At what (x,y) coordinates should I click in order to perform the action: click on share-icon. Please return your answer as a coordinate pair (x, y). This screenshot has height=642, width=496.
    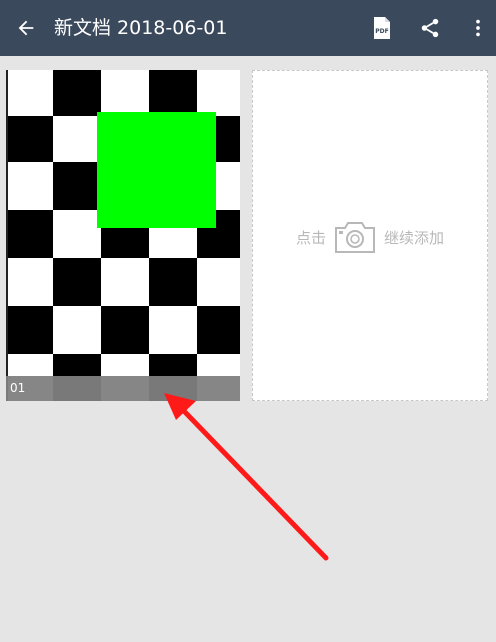
    Looking at the image, I should click on (430, 28).